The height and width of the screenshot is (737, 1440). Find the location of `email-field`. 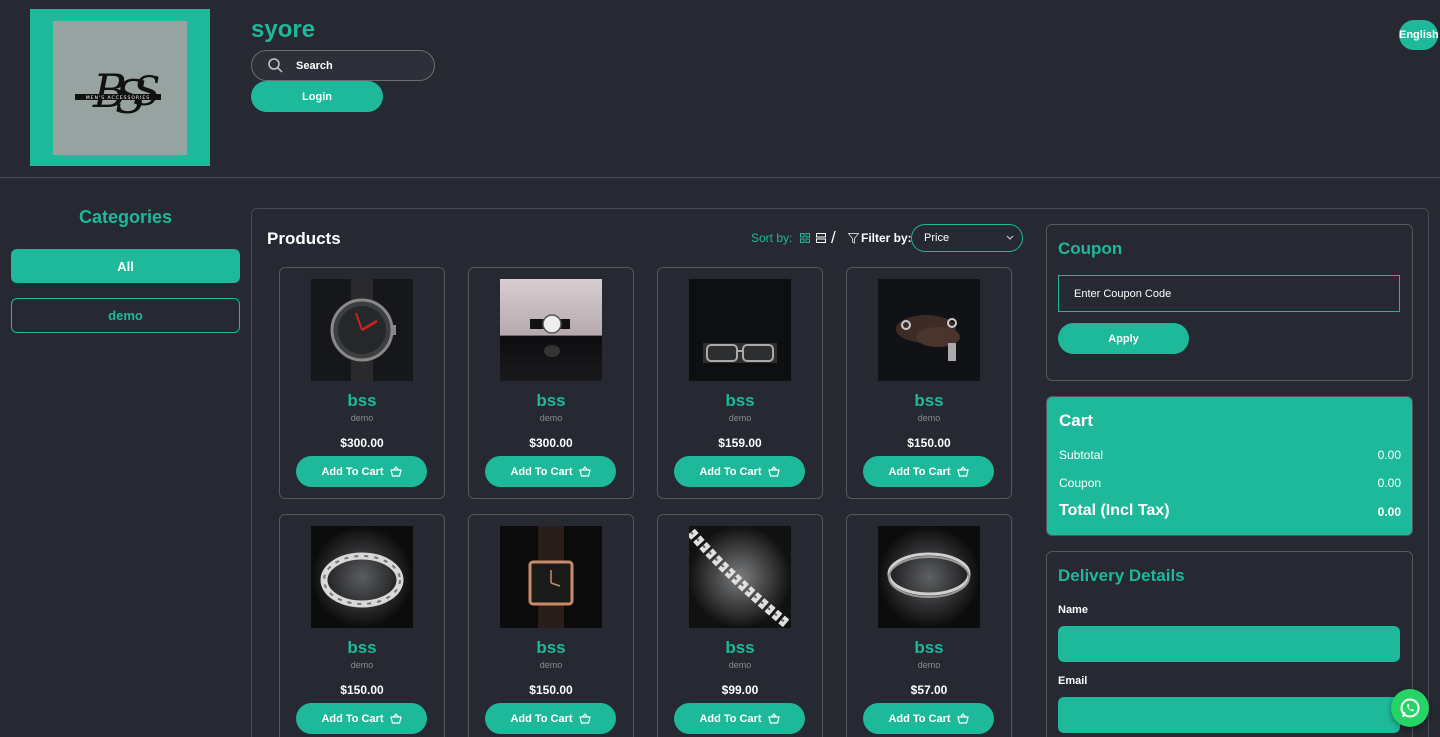

email-field is located at coordinates (1229, 715).